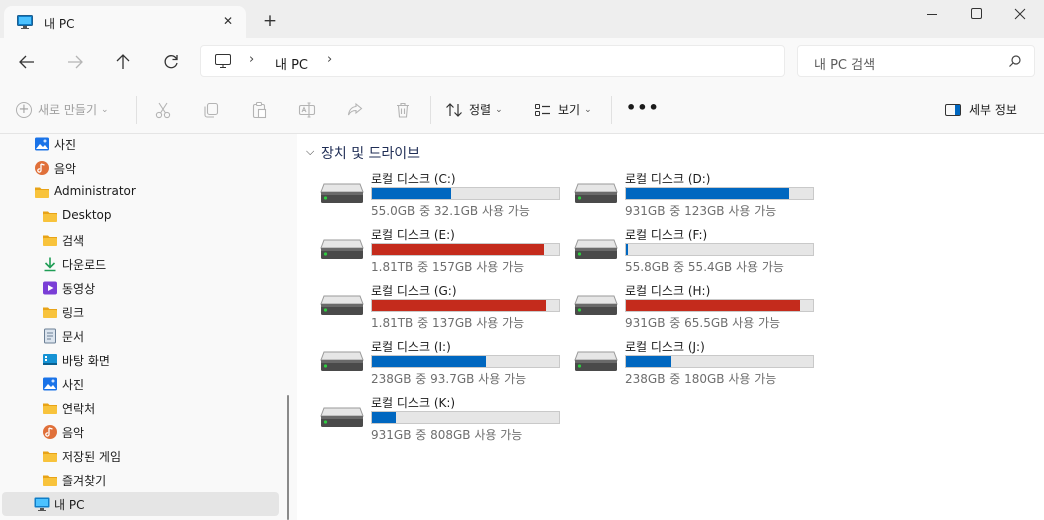 The width and height of the screenshot is (1044, 520). Describe the element at coordinates (981, 109) in the screenshot. I see `details-pane-button: 세부 정보` at that location.